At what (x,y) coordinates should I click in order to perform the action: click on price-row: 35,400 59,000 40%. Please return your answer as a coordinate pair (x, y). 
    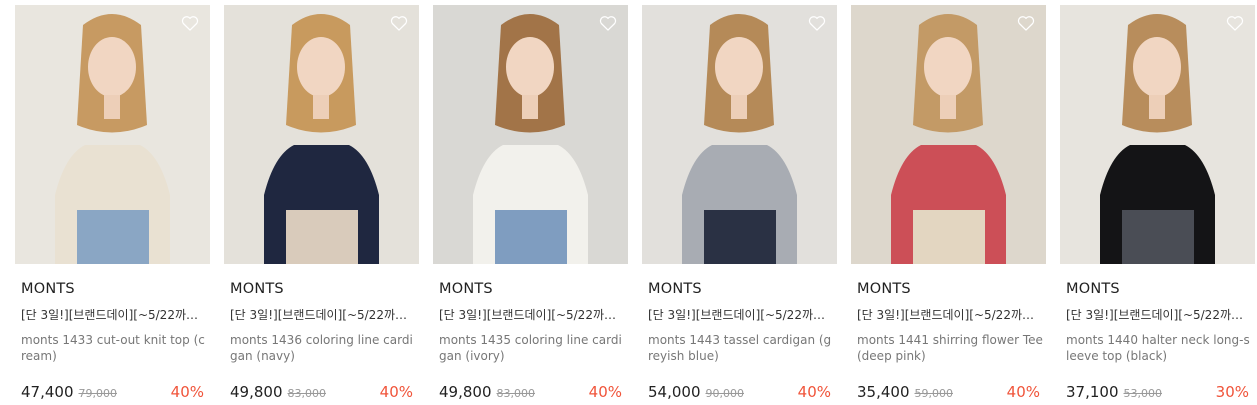
    Looking at the image, I should click on (950, 393).